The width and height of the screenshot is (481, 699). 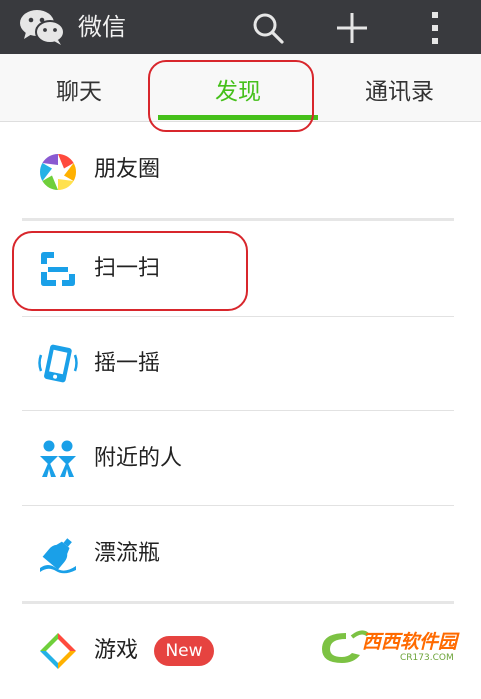 What do you see at coordinates (127, 169) in the screenshot?
I see `list-item-label: 朋友圈` at bounding box center [127, 169].